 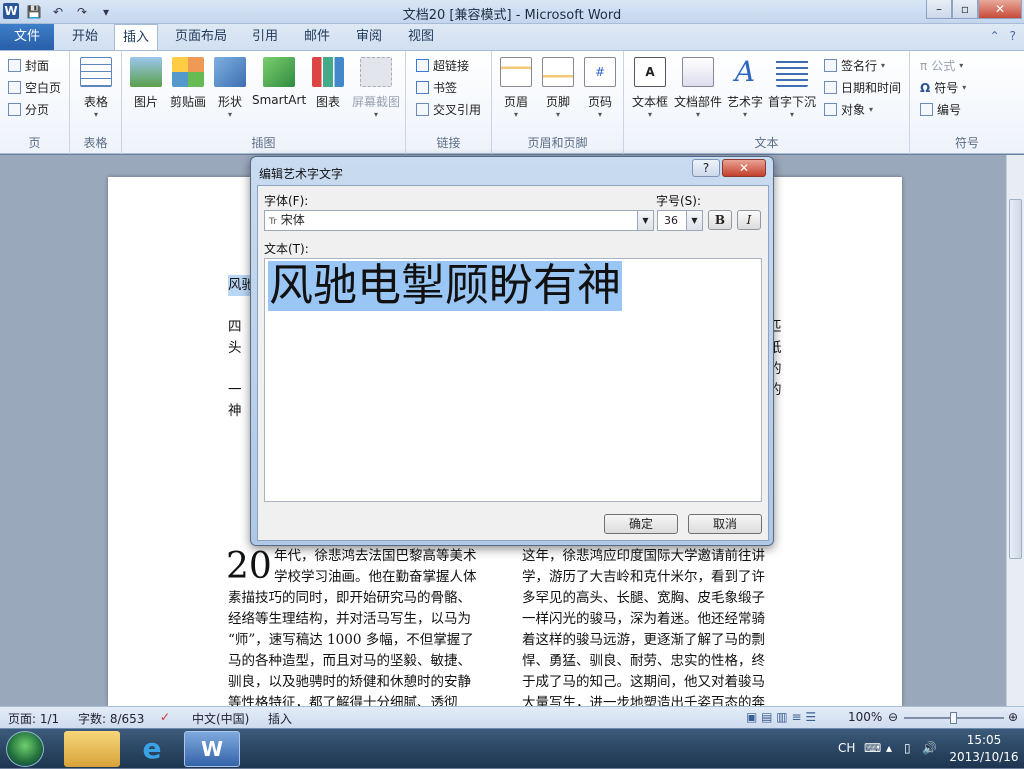 I want to click on dialog-close-button: ✕, so click(x=744, y=168).